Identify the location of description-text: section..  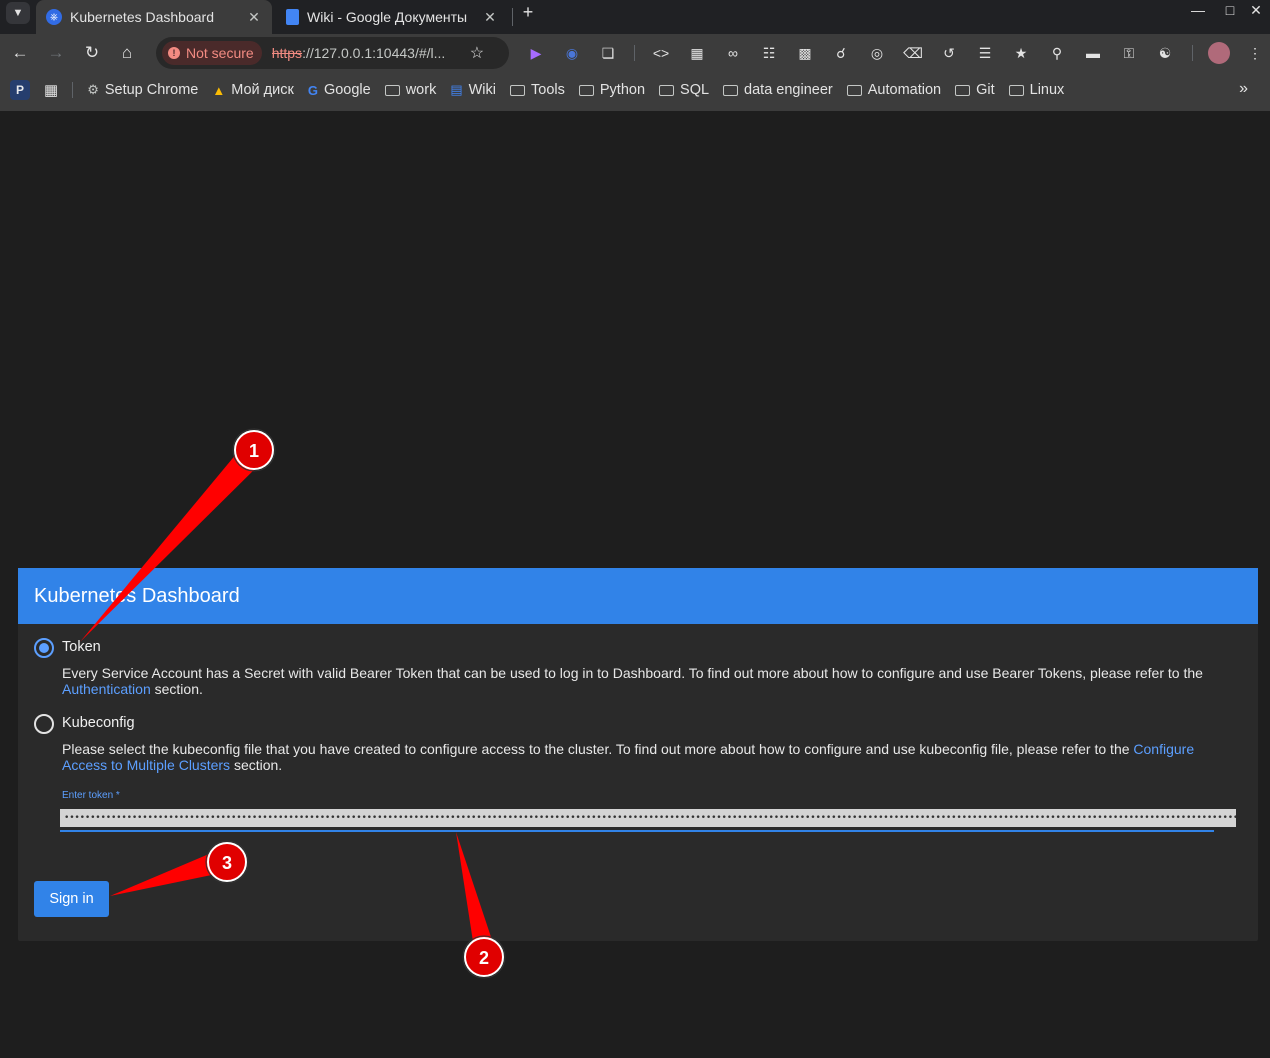
(256, 765).